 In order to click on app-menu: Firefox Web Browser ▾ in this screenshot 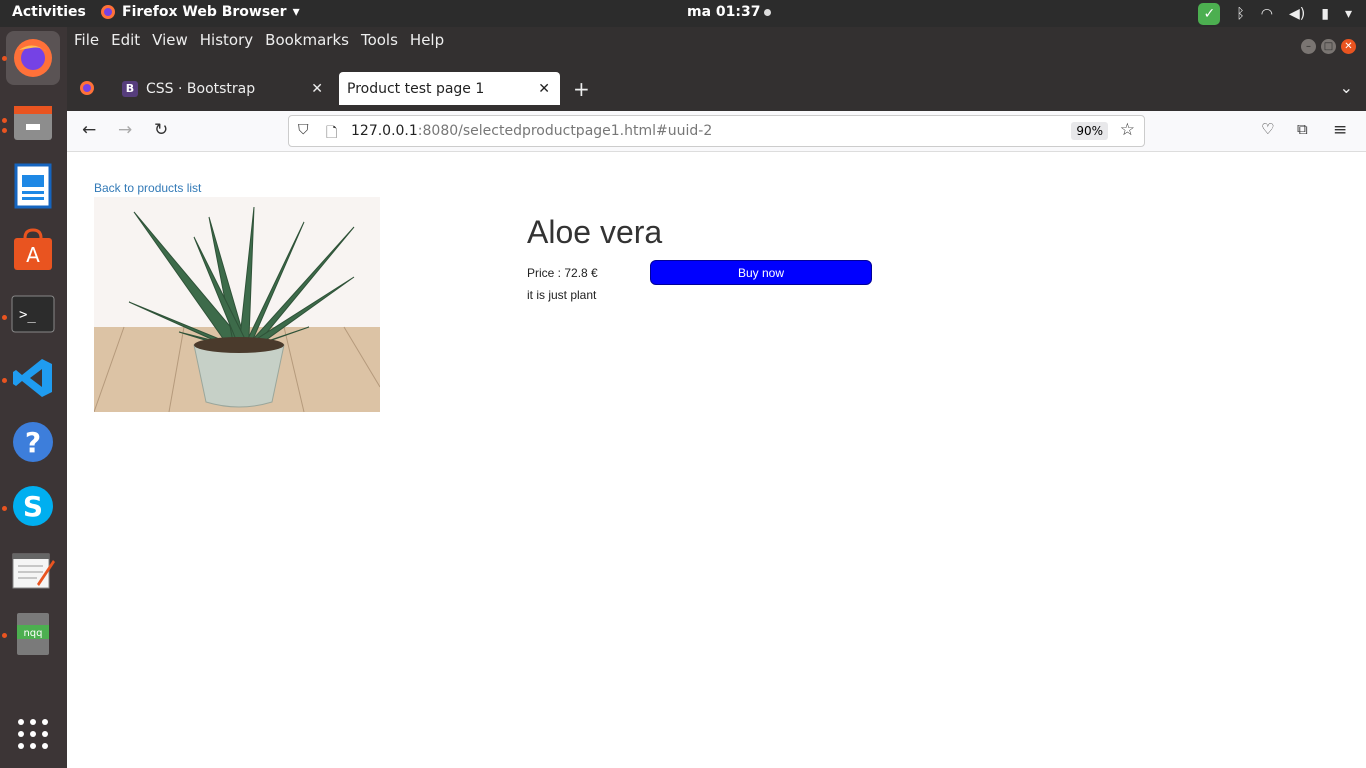, I will do `click(200, 12)`.